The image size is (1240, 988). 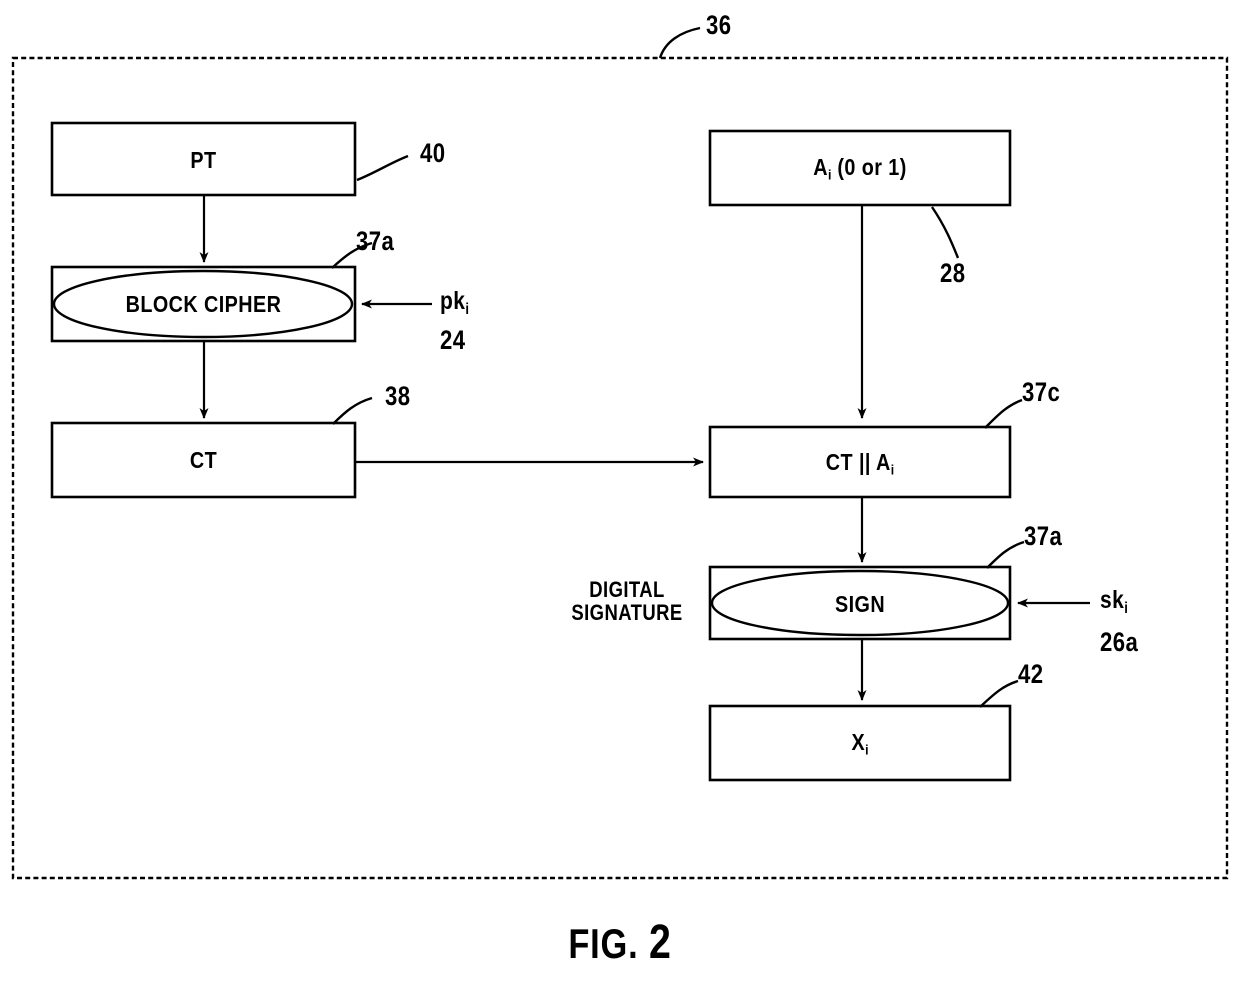 I want to click on ref-38: 38, so click(x=398, y=396).